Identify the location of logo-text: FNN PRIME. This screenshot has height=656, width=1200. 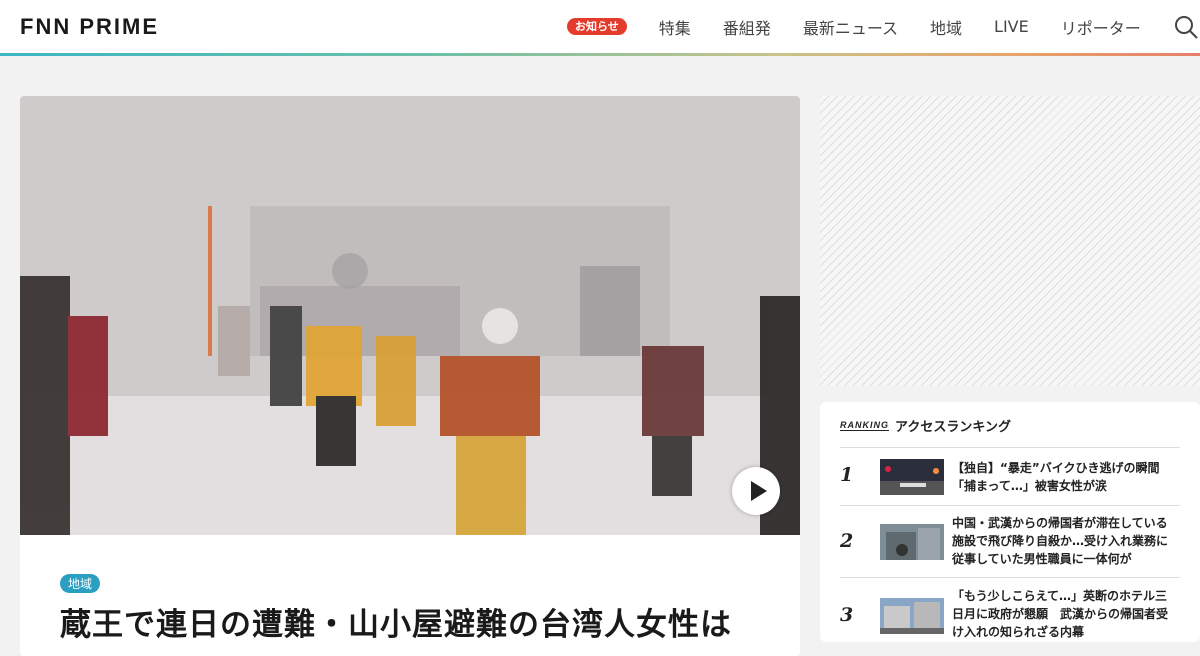
(89, 26).